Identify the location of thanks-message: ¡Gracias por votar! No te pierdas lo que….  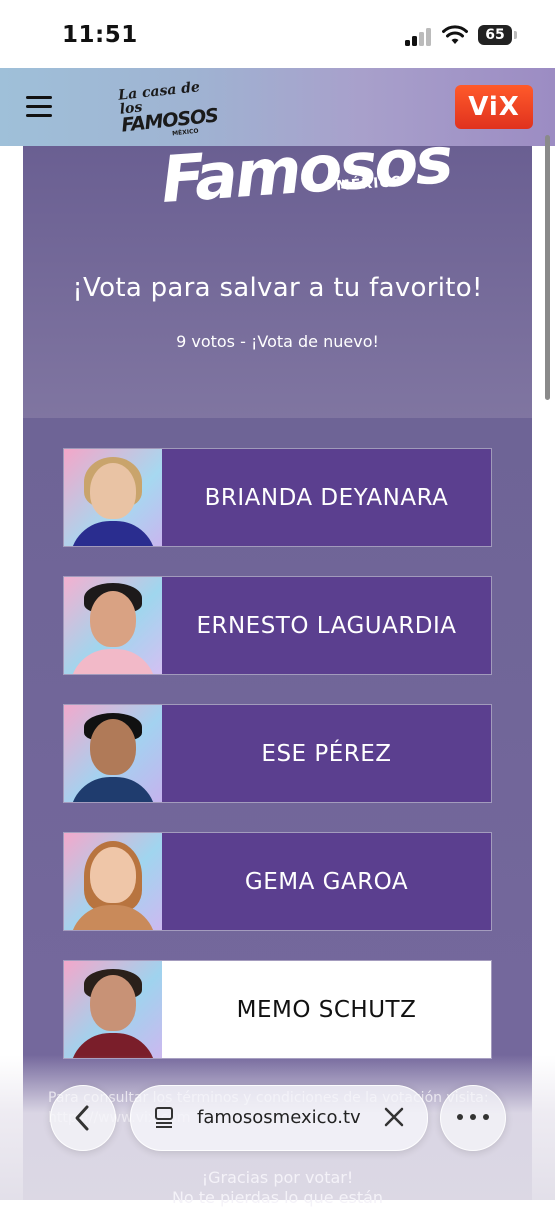
(277, 1188).